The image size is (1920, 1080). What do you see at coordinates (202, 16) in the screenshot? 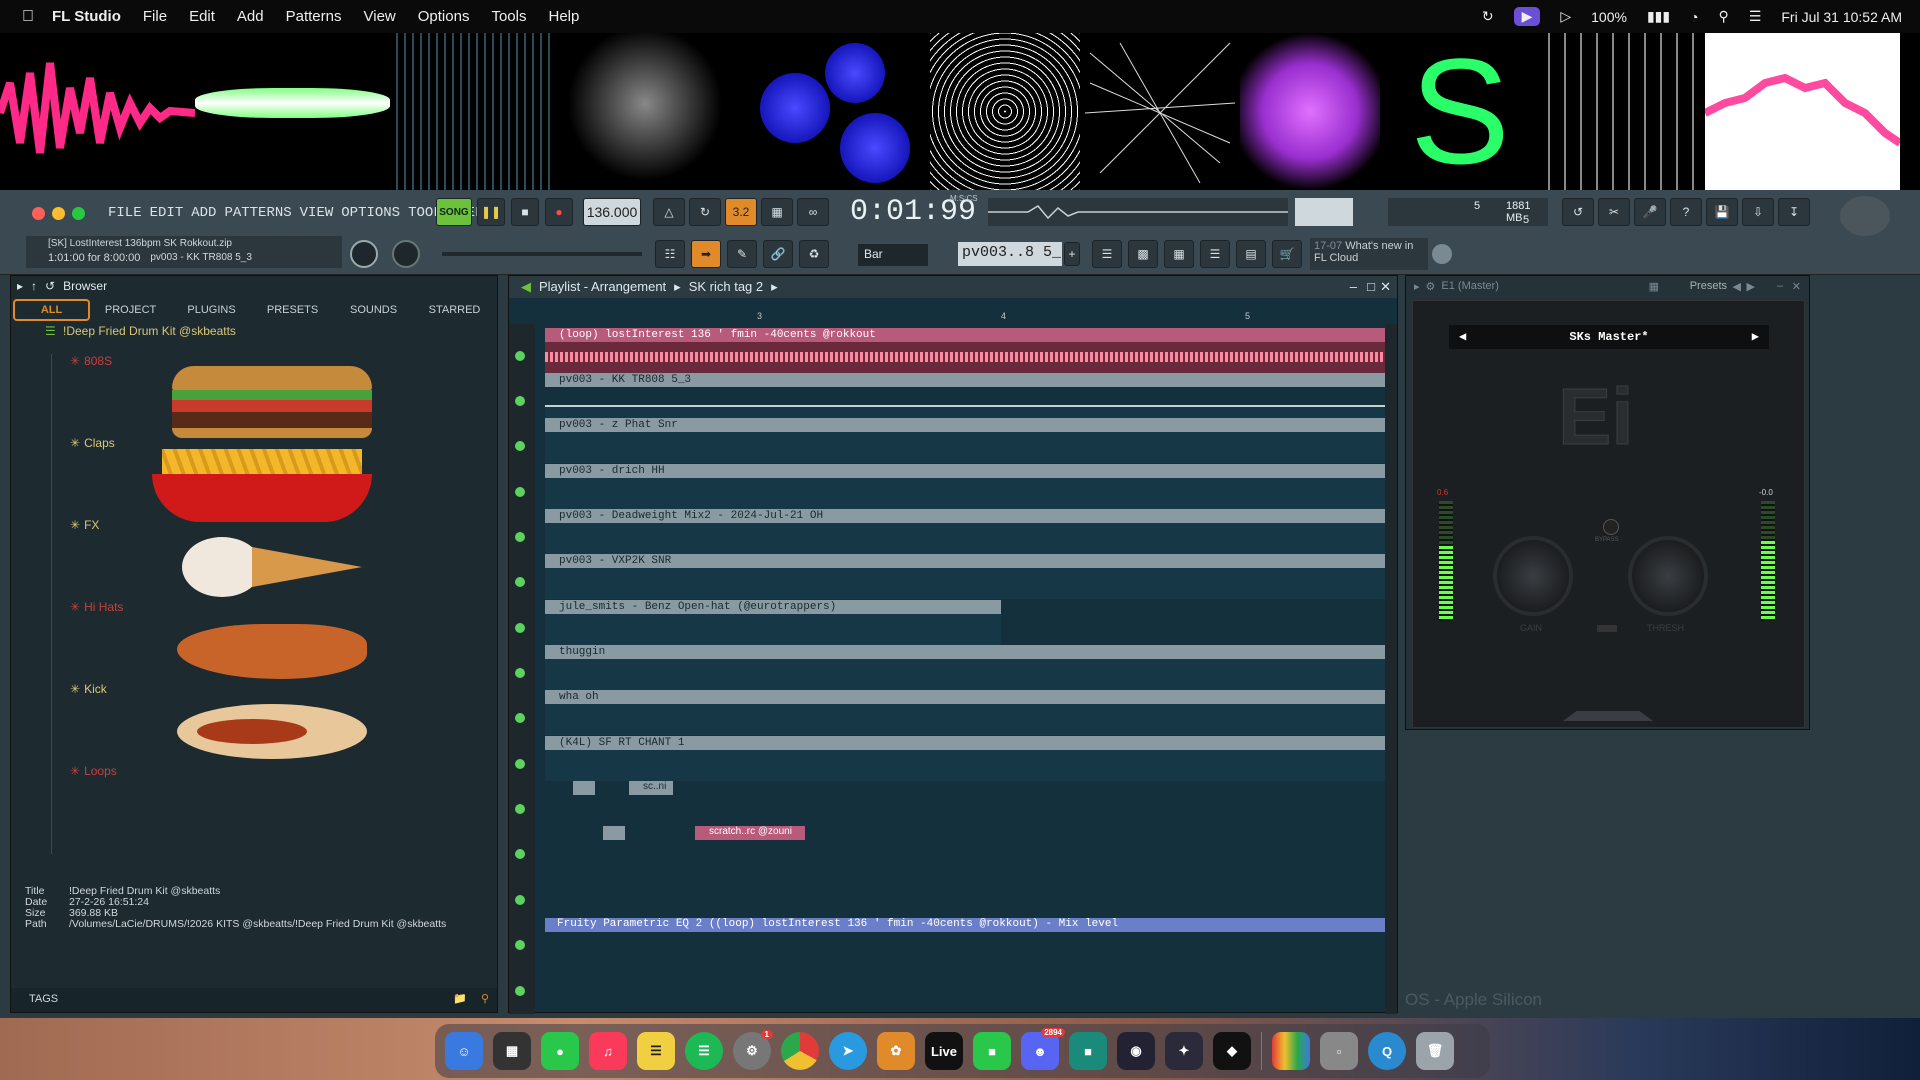
I see `menubar-edit: Edit` at bounding box center [202, 16].